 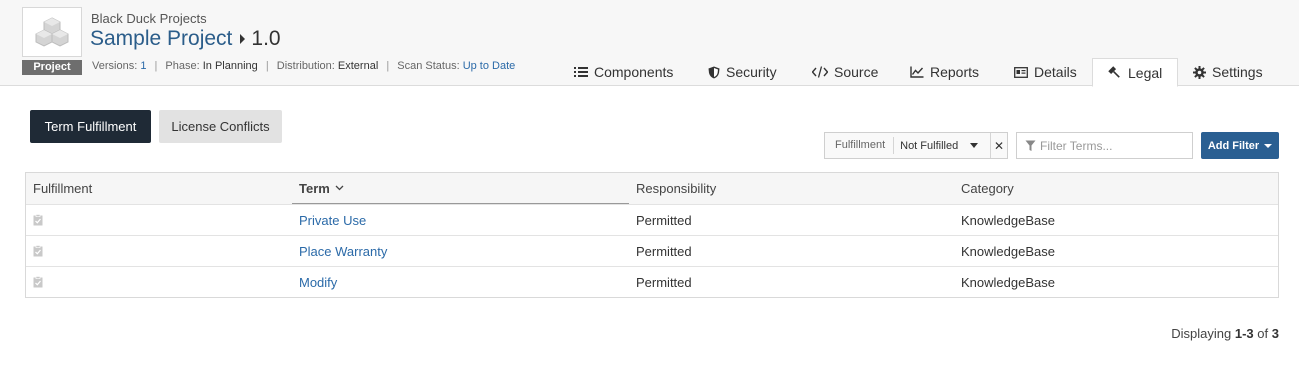 I want to click on tab-source: Source, so click(x=845, y=72).